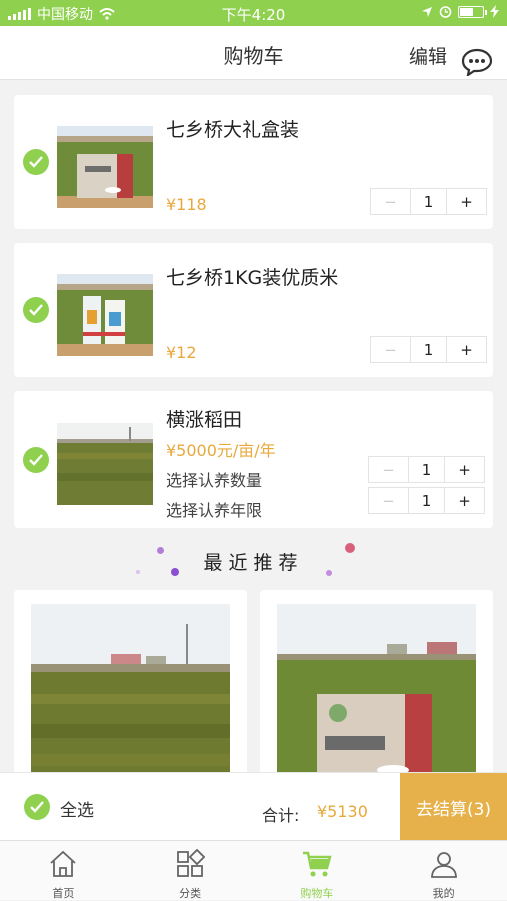 The image size is (507, 901). Describe the element at coordinates (190, 893) in the screenshot. I see `tab-label: 分类` at that location.